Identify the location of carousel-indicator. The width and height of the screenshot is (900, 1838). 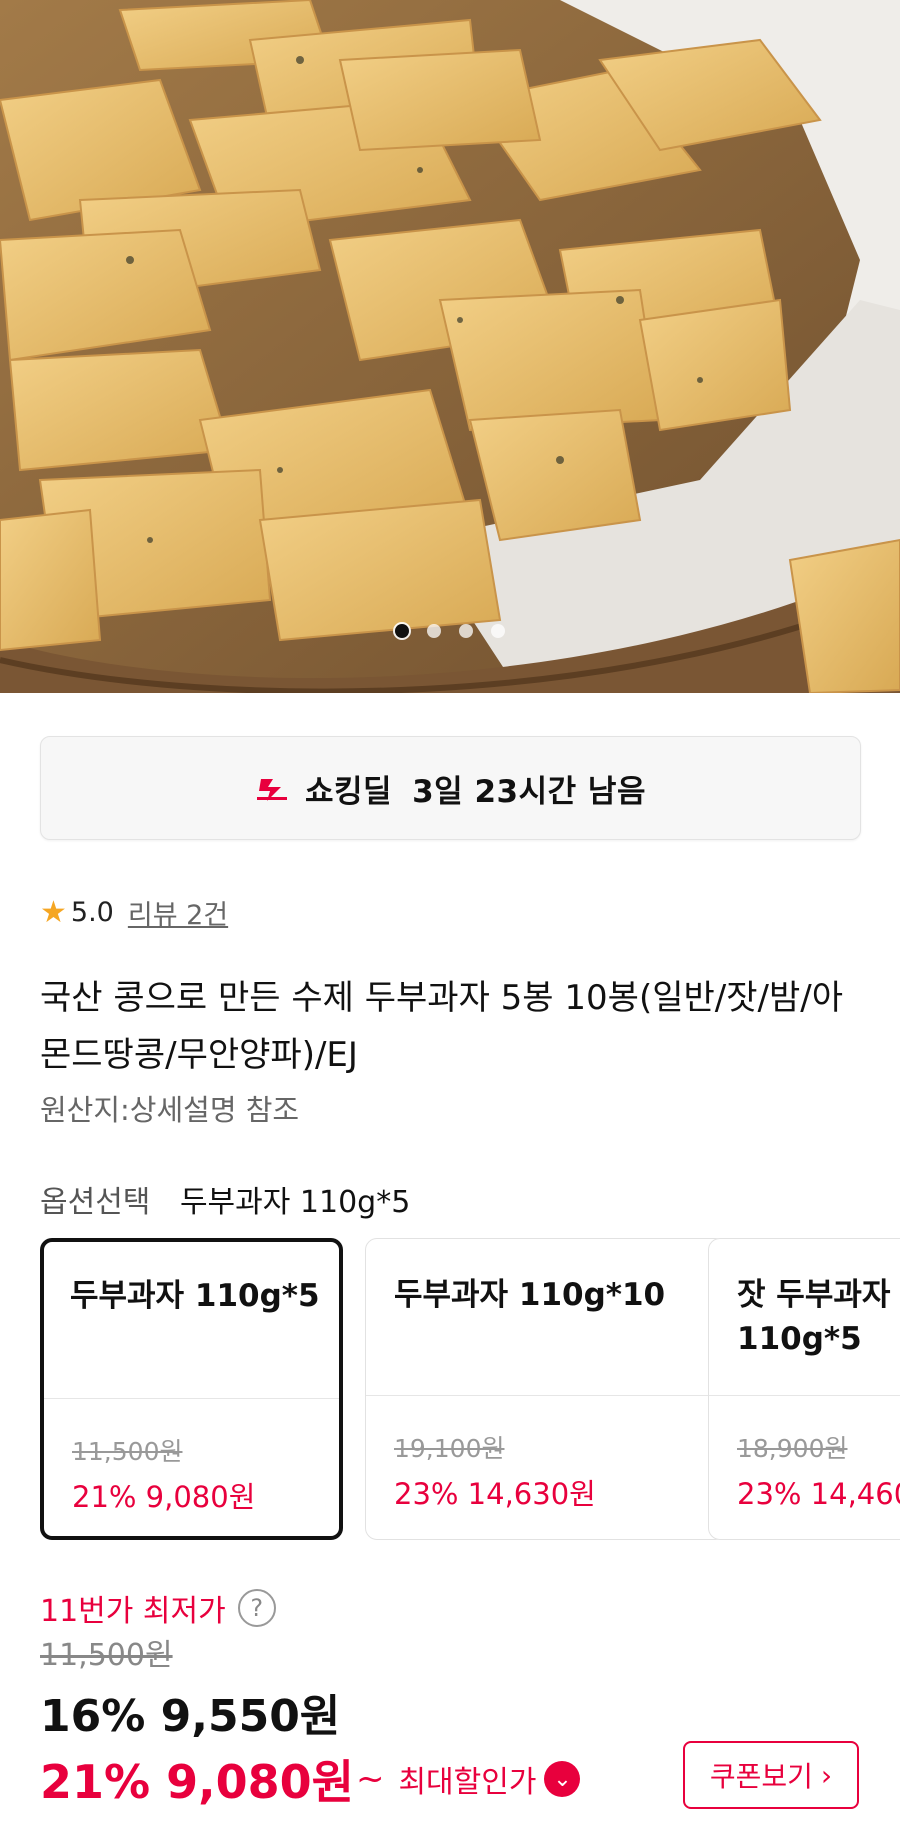
(450, 631).